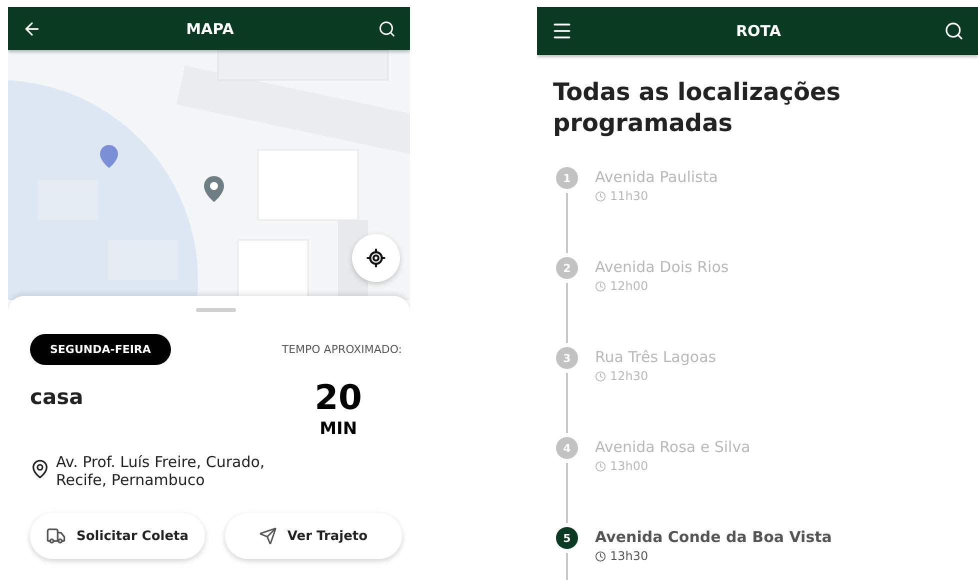 The height and width of the screenshot is (580, 978). Describe the element at coordinates (216, 310) in the screenshot. I see `sheet-handle` at that location.